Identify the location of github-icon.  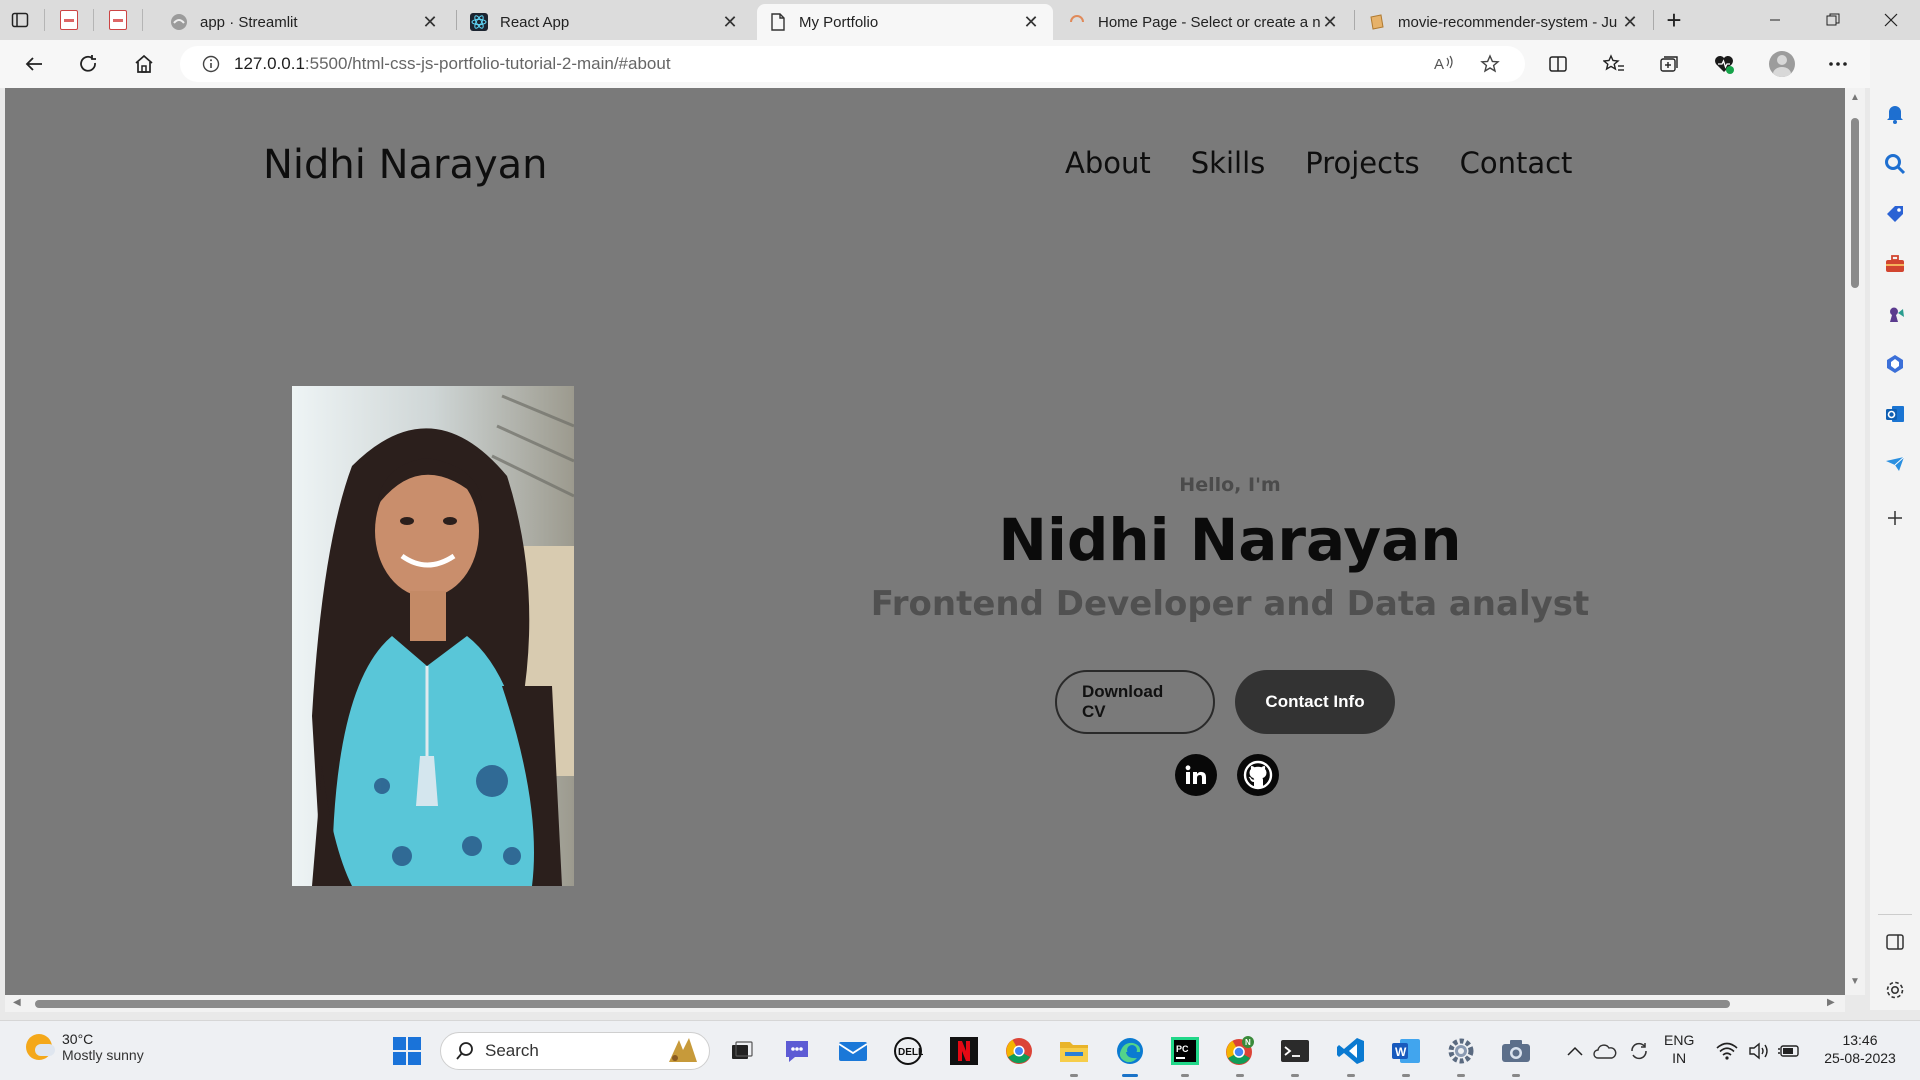
(1258, 775).